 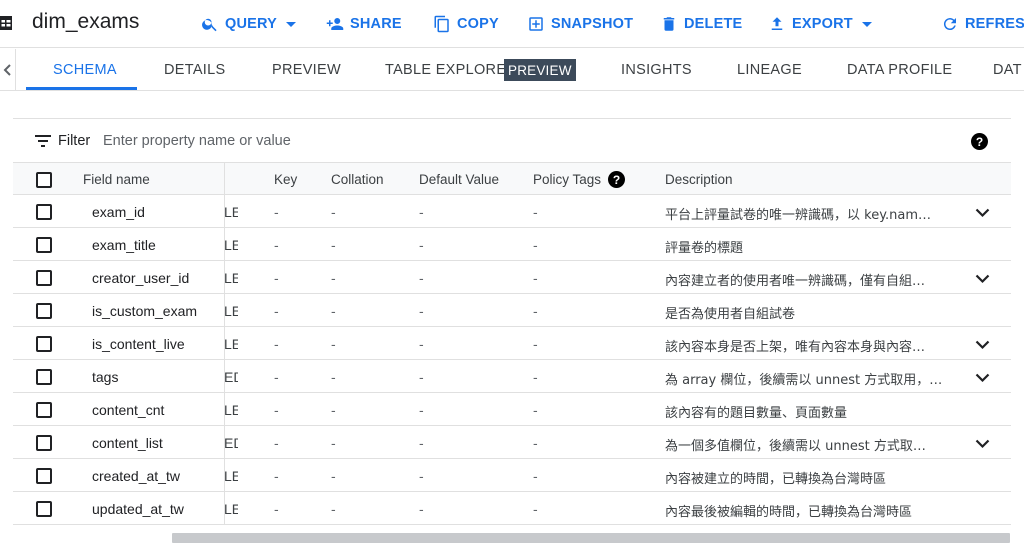 What do you see at coordinates (591, 538) in the screenshot?
I see `horizontal-scrollbar` at bounding box center [591, 538].